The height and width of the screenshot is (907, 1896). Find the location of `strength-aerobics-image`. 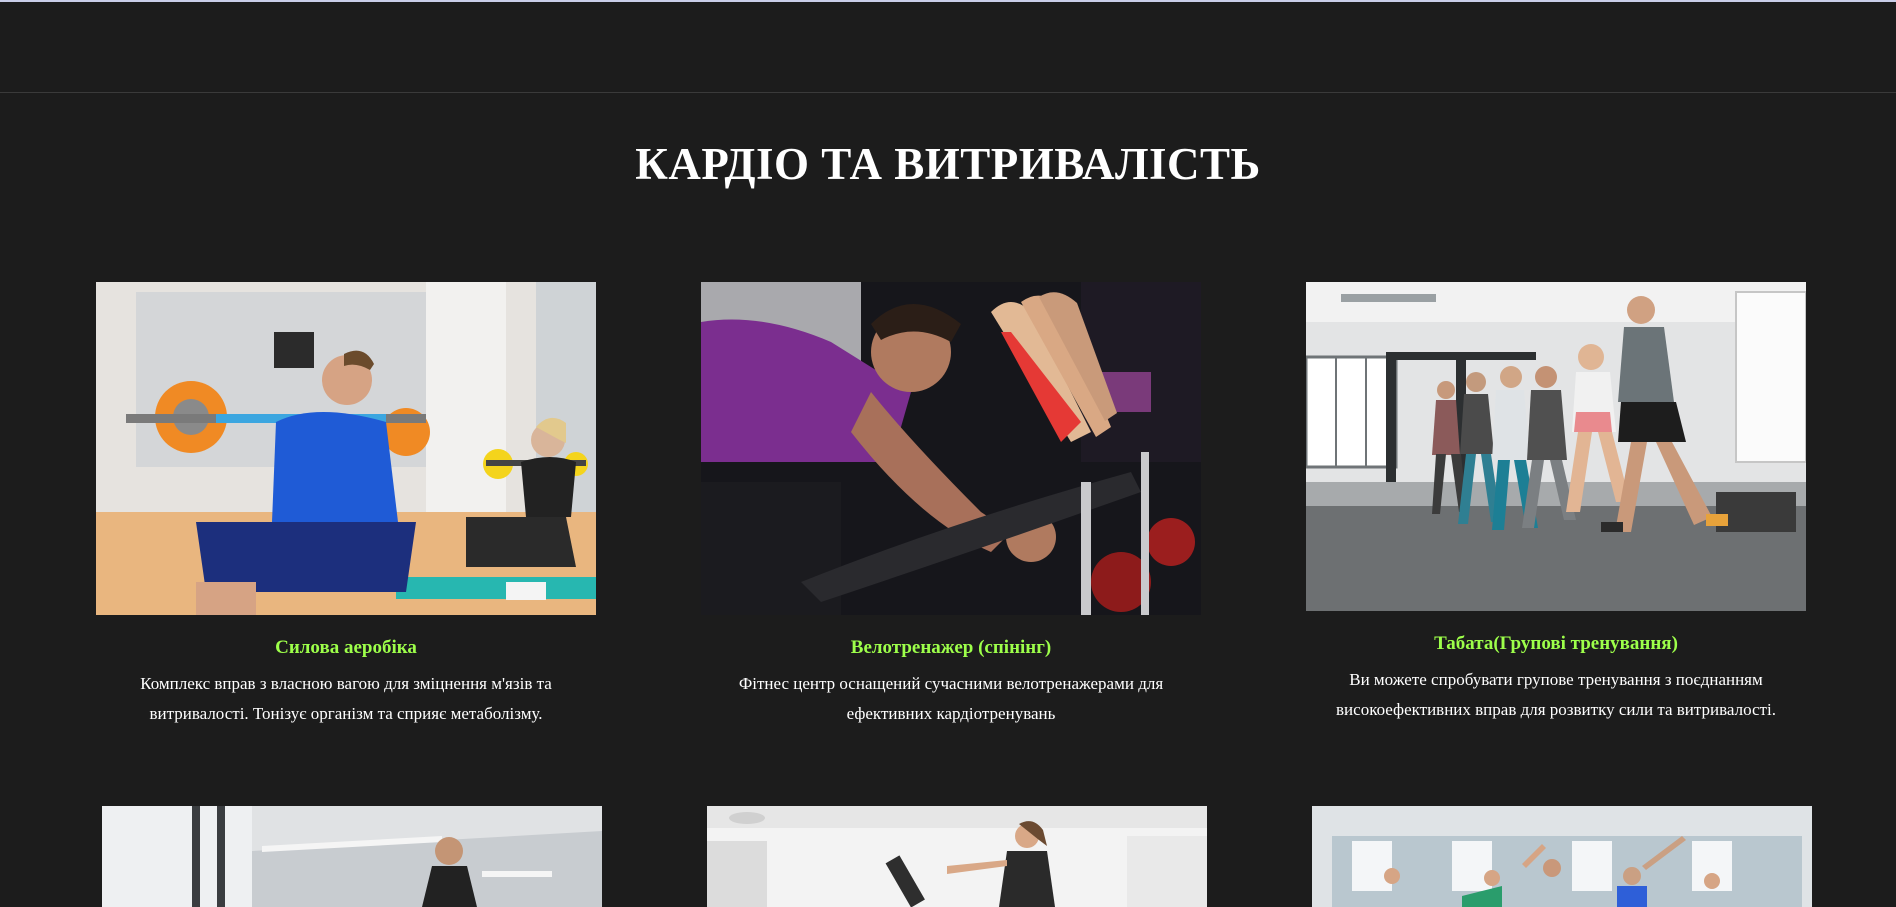

strength-aerobics-image is located at coordinates (346, 448).